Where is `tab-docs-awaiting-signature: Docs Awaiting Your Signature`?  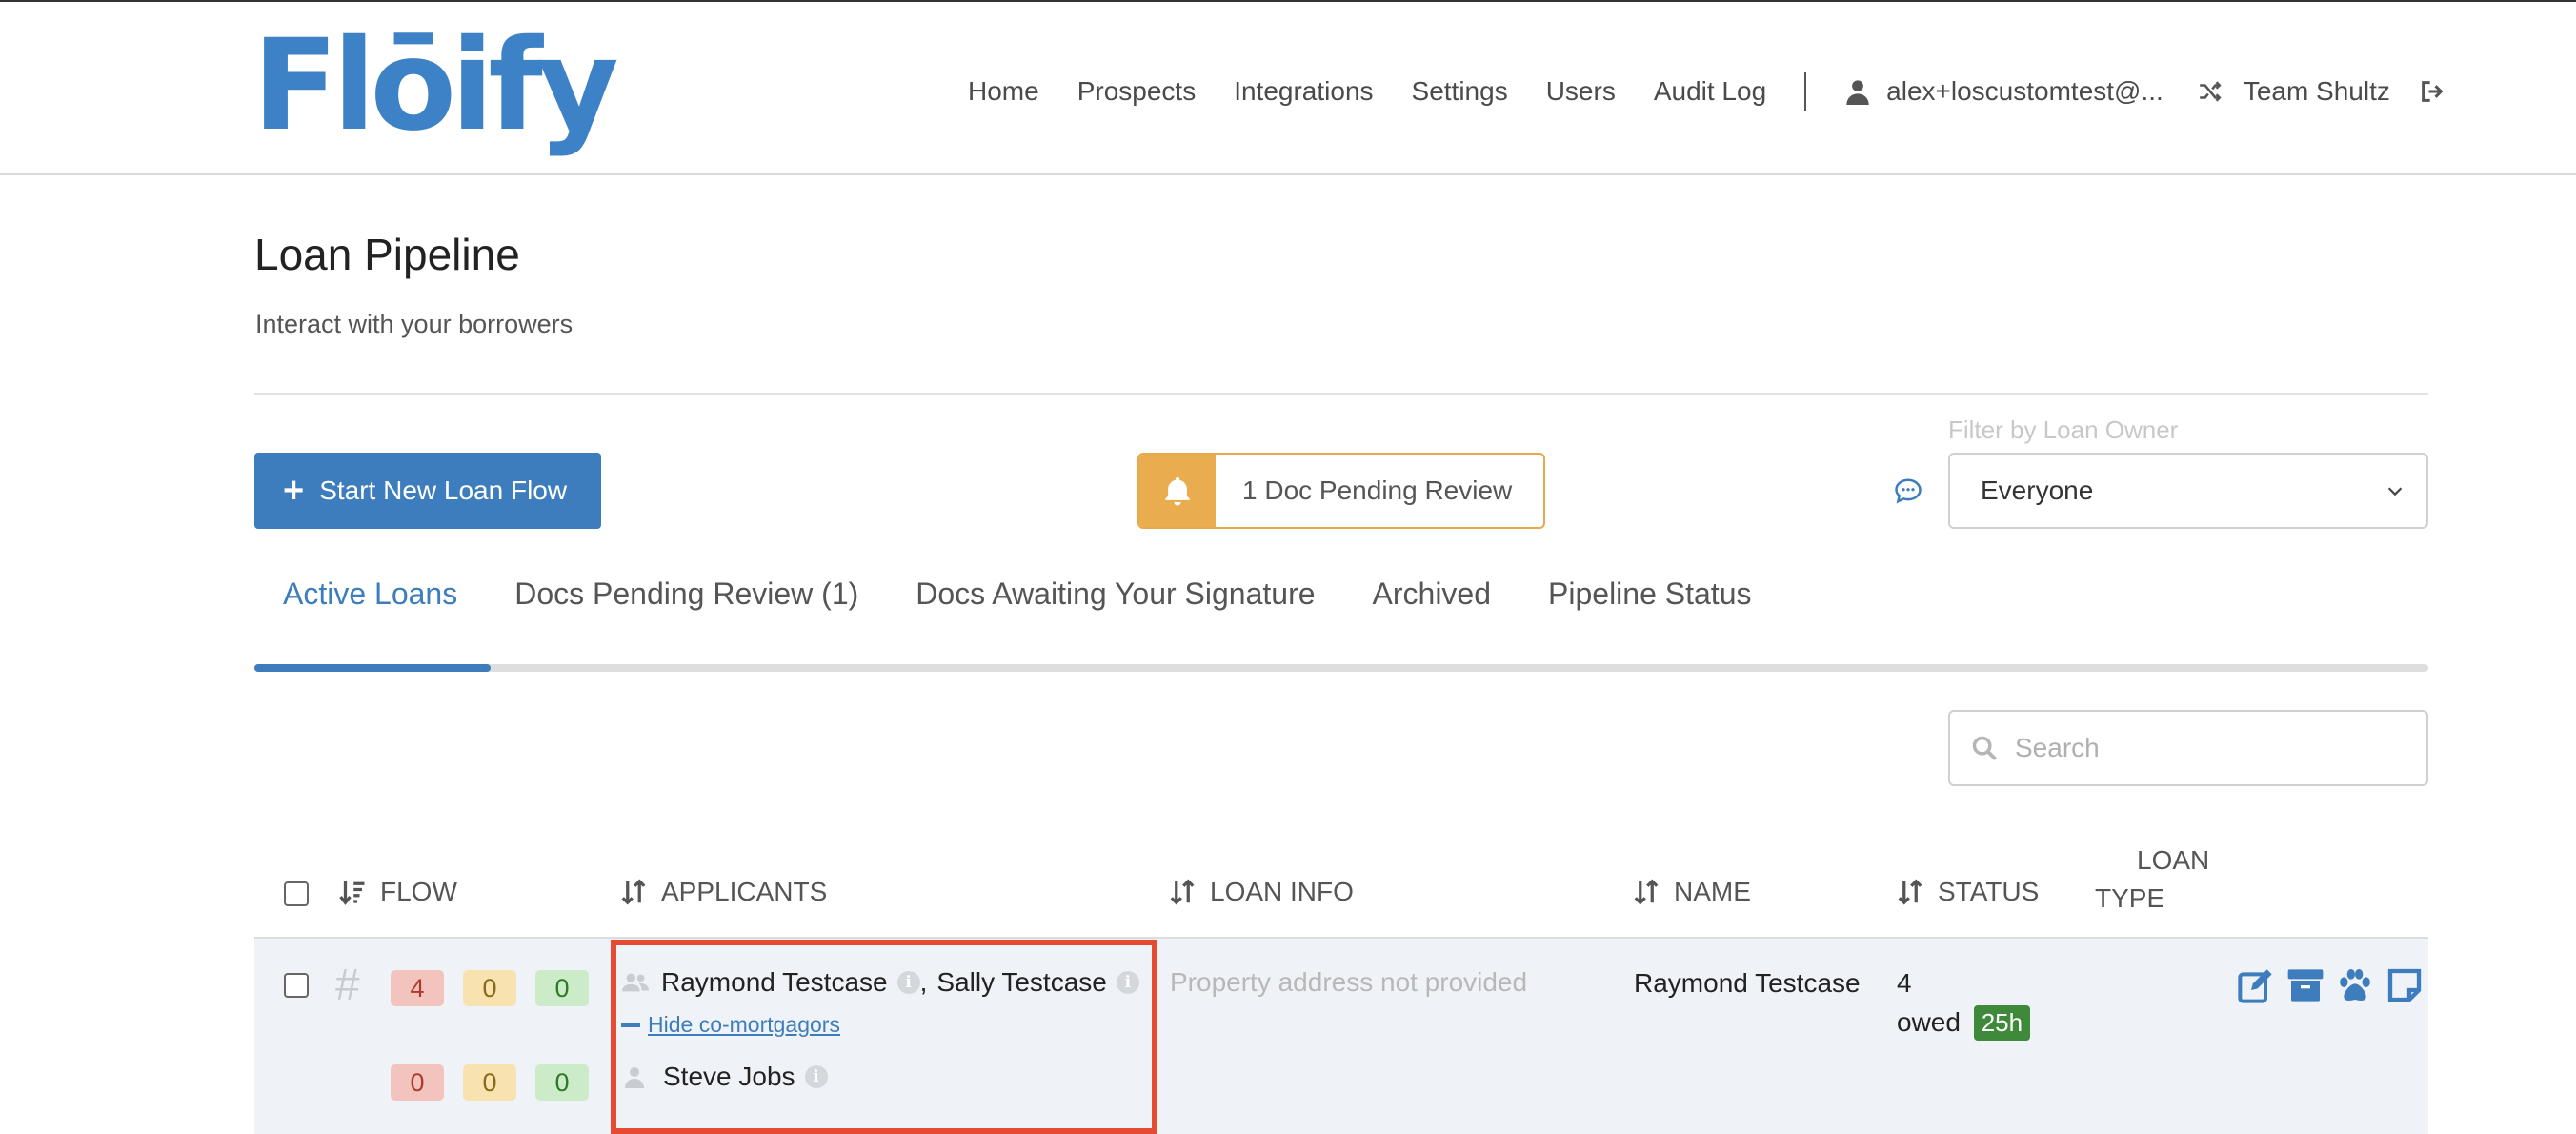 tab-docs-awaiting-signature: Docs Awaiting Your Signature is located at coordinates (1115, 600).